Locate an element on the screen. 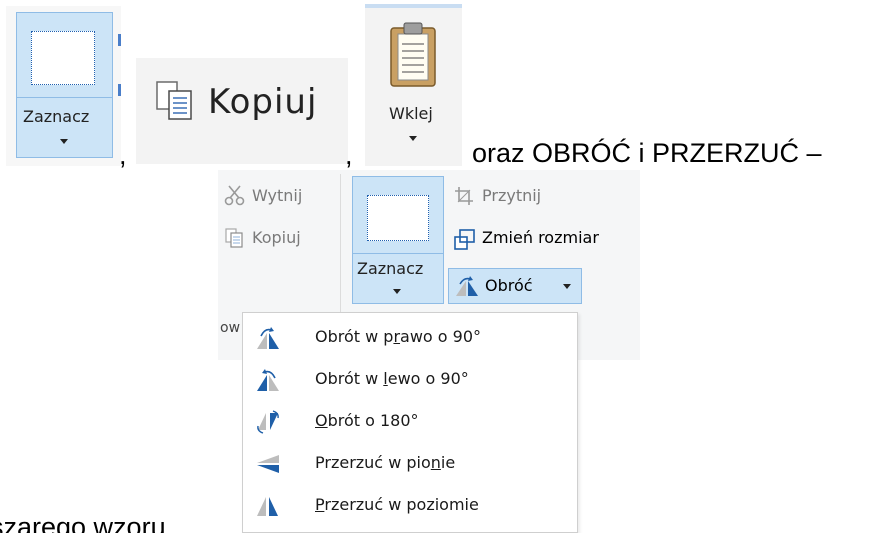 This screenshot has width=869, height=533. group-label-fragment: ow is located at coordinates (230, 328).